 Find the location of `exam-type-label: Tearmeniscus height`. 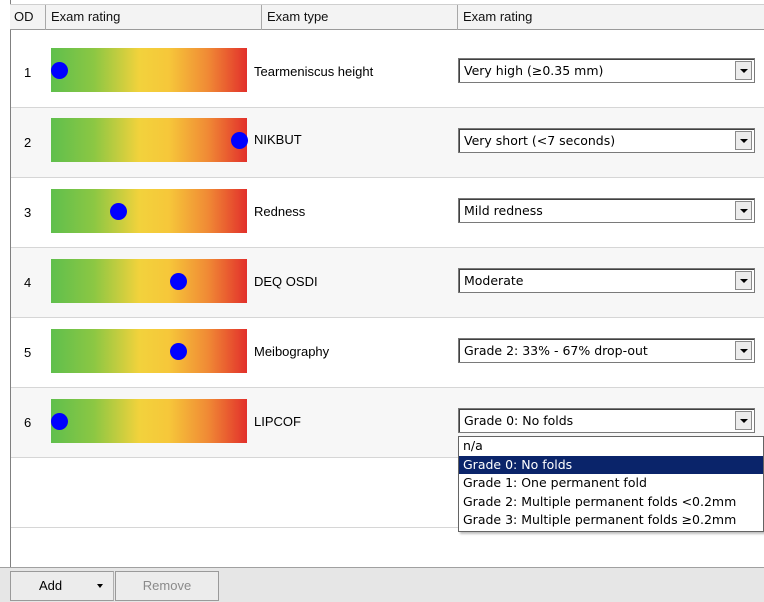

exam-type-label: Tearmeniscus height is located at coordinates (314, 71).